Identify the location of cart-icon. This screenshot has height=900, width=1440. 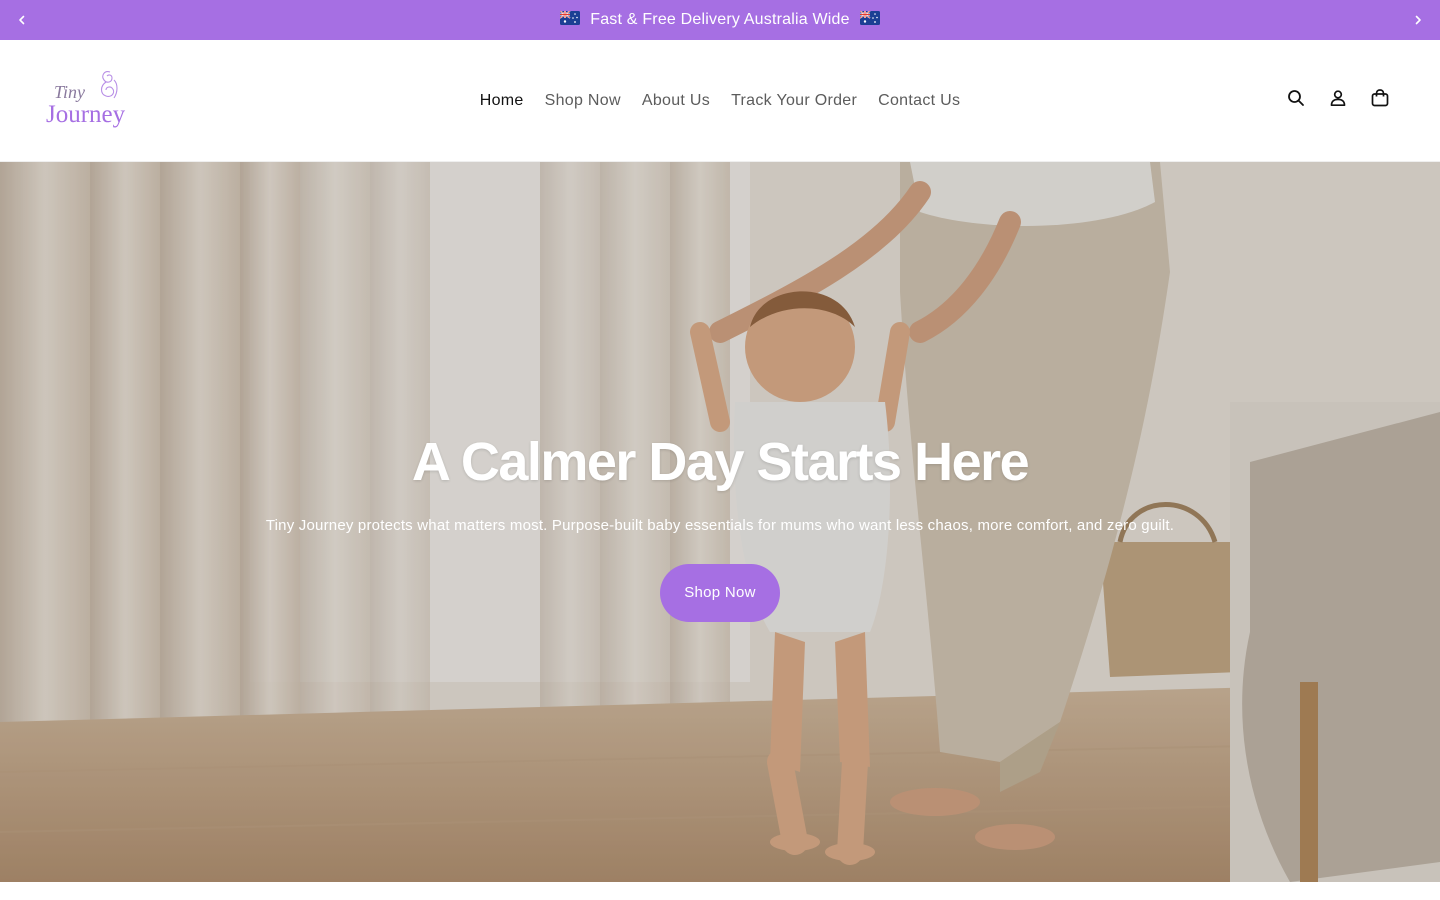
(1380, 98).